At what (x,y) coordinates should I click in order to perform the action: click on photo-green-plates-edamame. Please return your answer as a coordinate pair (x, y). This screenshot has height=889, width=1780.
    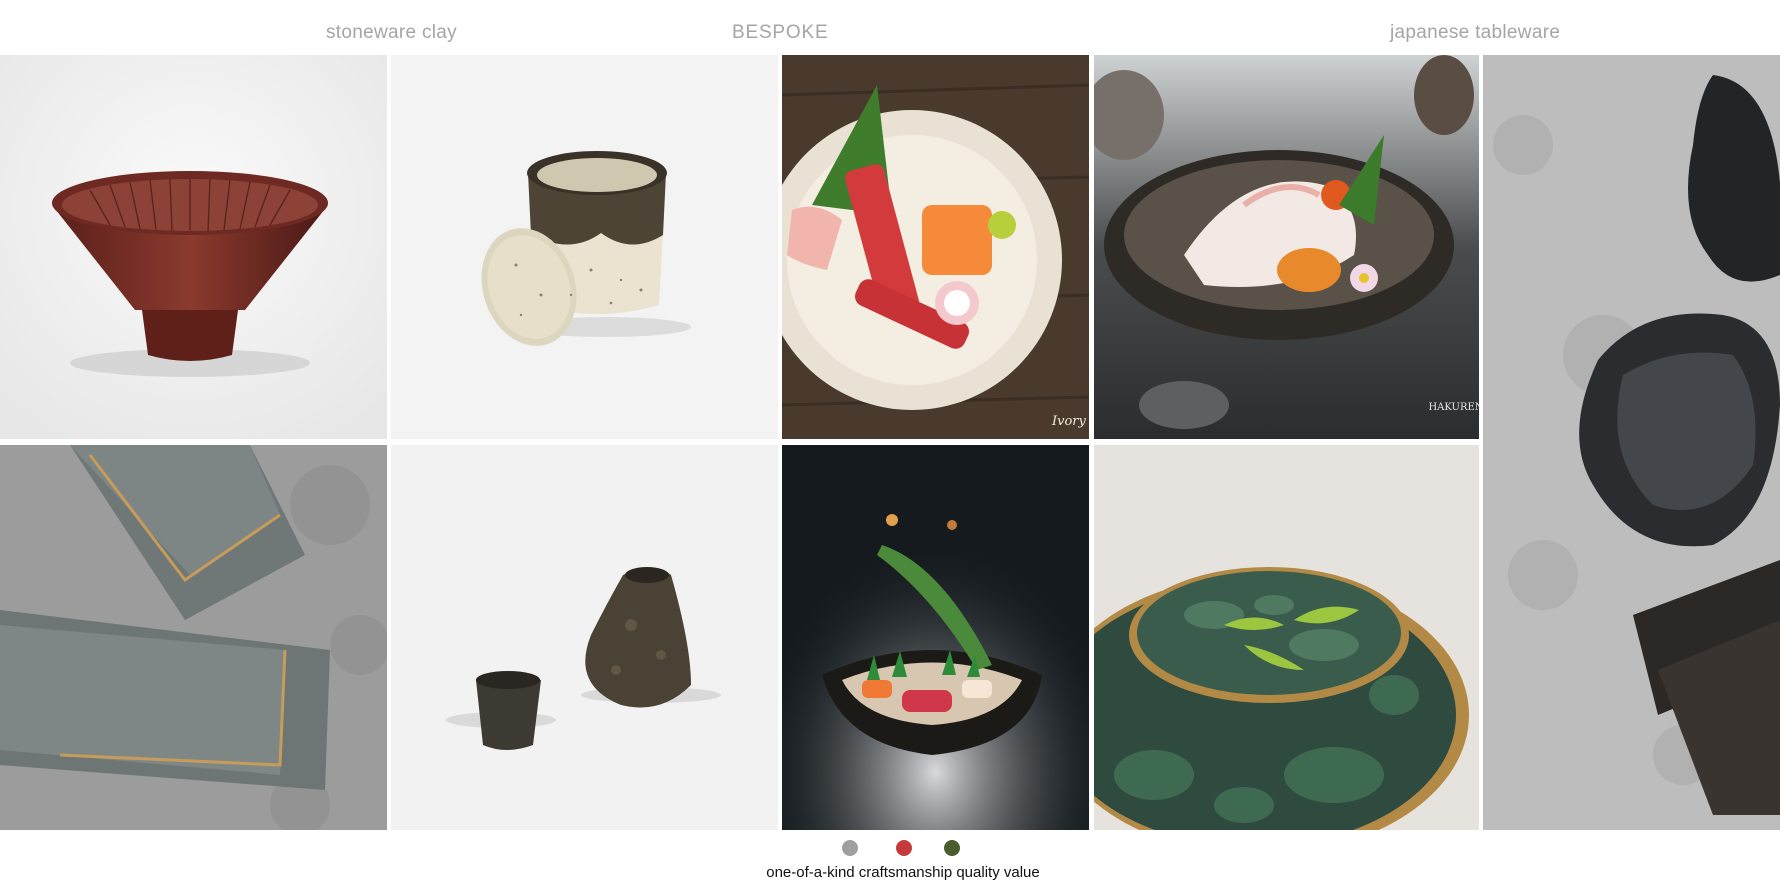
    Looking at the image, I should click on (1286, 637).